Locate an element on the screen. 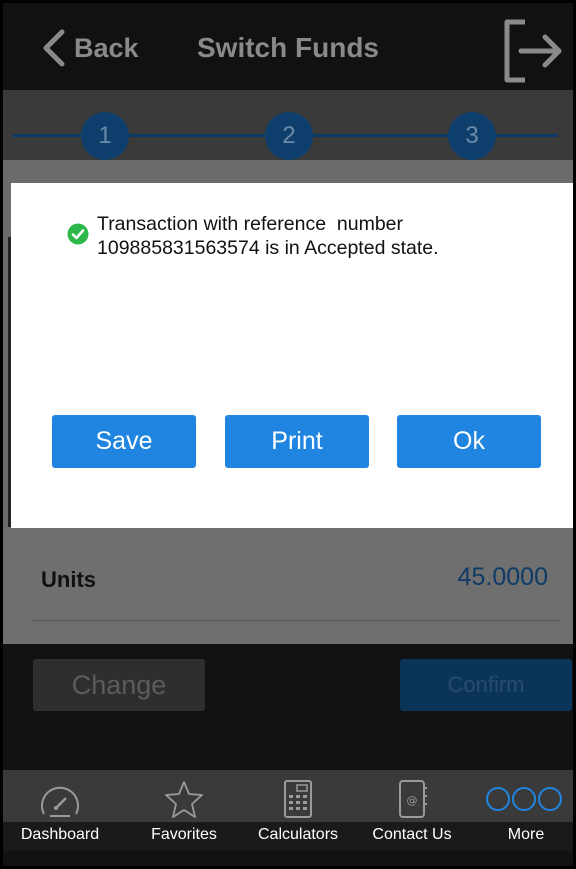  speedometer-icon is located at coordinates (60, 801).